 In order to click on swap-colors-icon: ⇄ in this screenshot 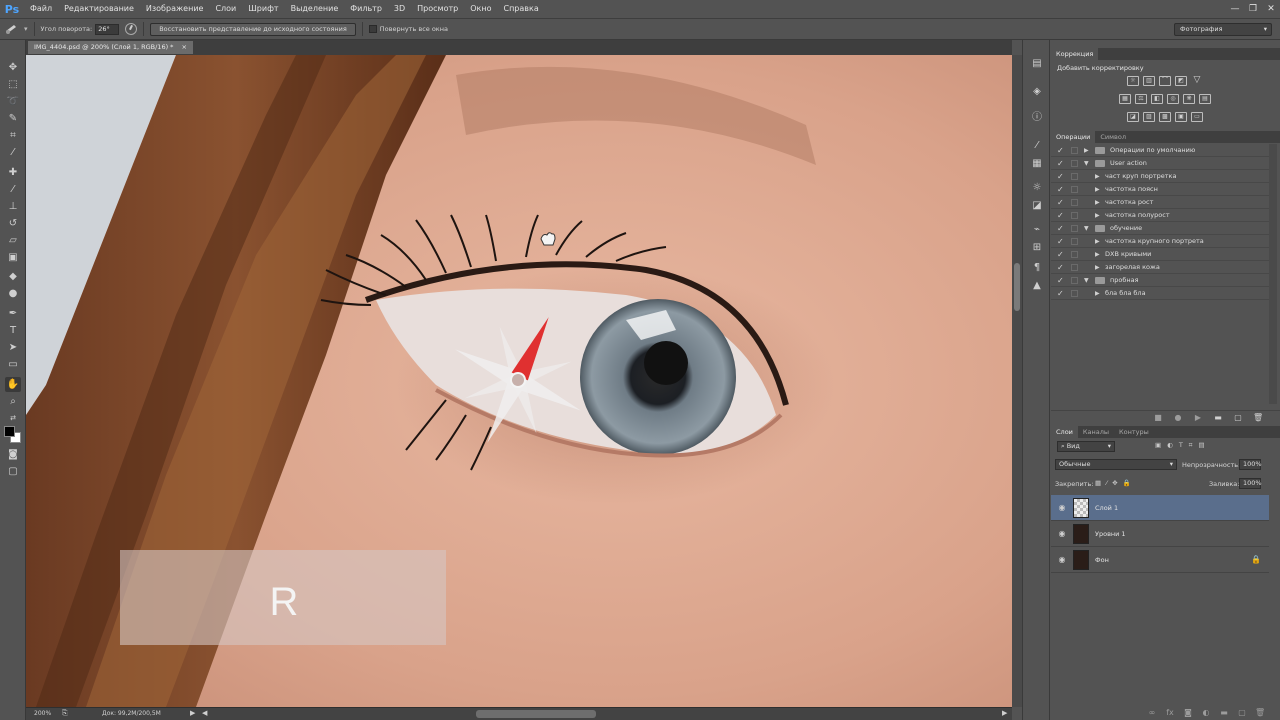, I will do `click(13, 418)`.